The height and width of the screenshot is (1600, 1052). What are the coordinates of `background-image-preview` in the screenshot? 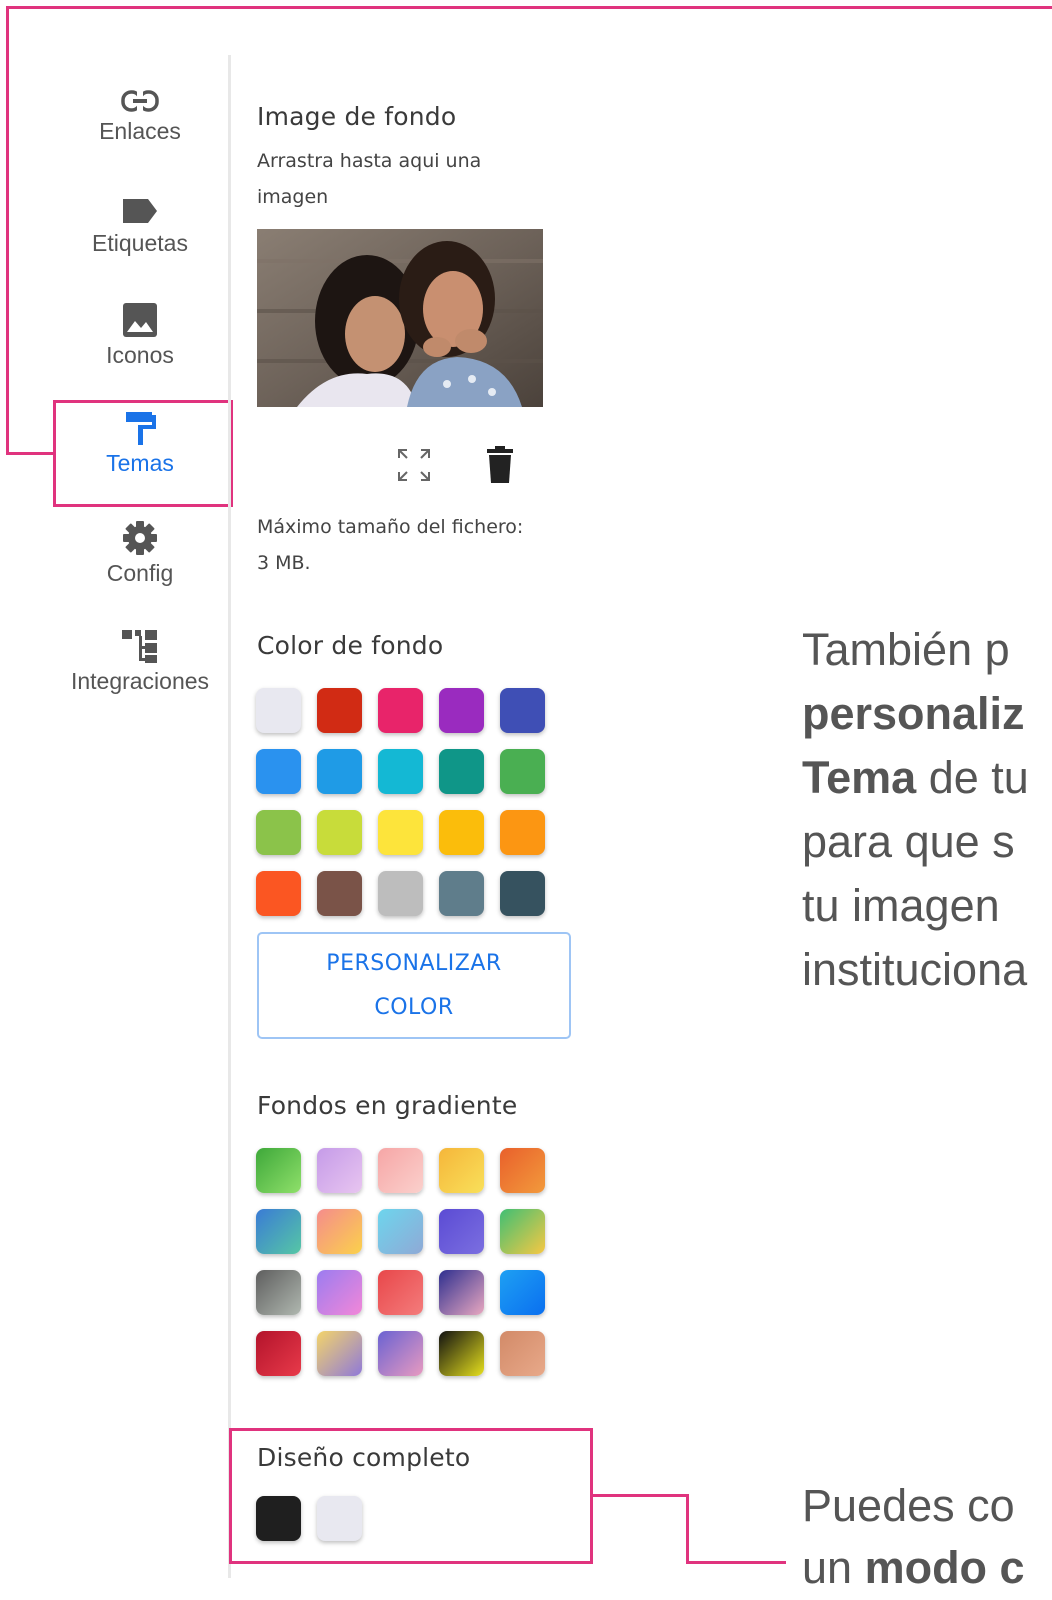 It's located at (400, 318).